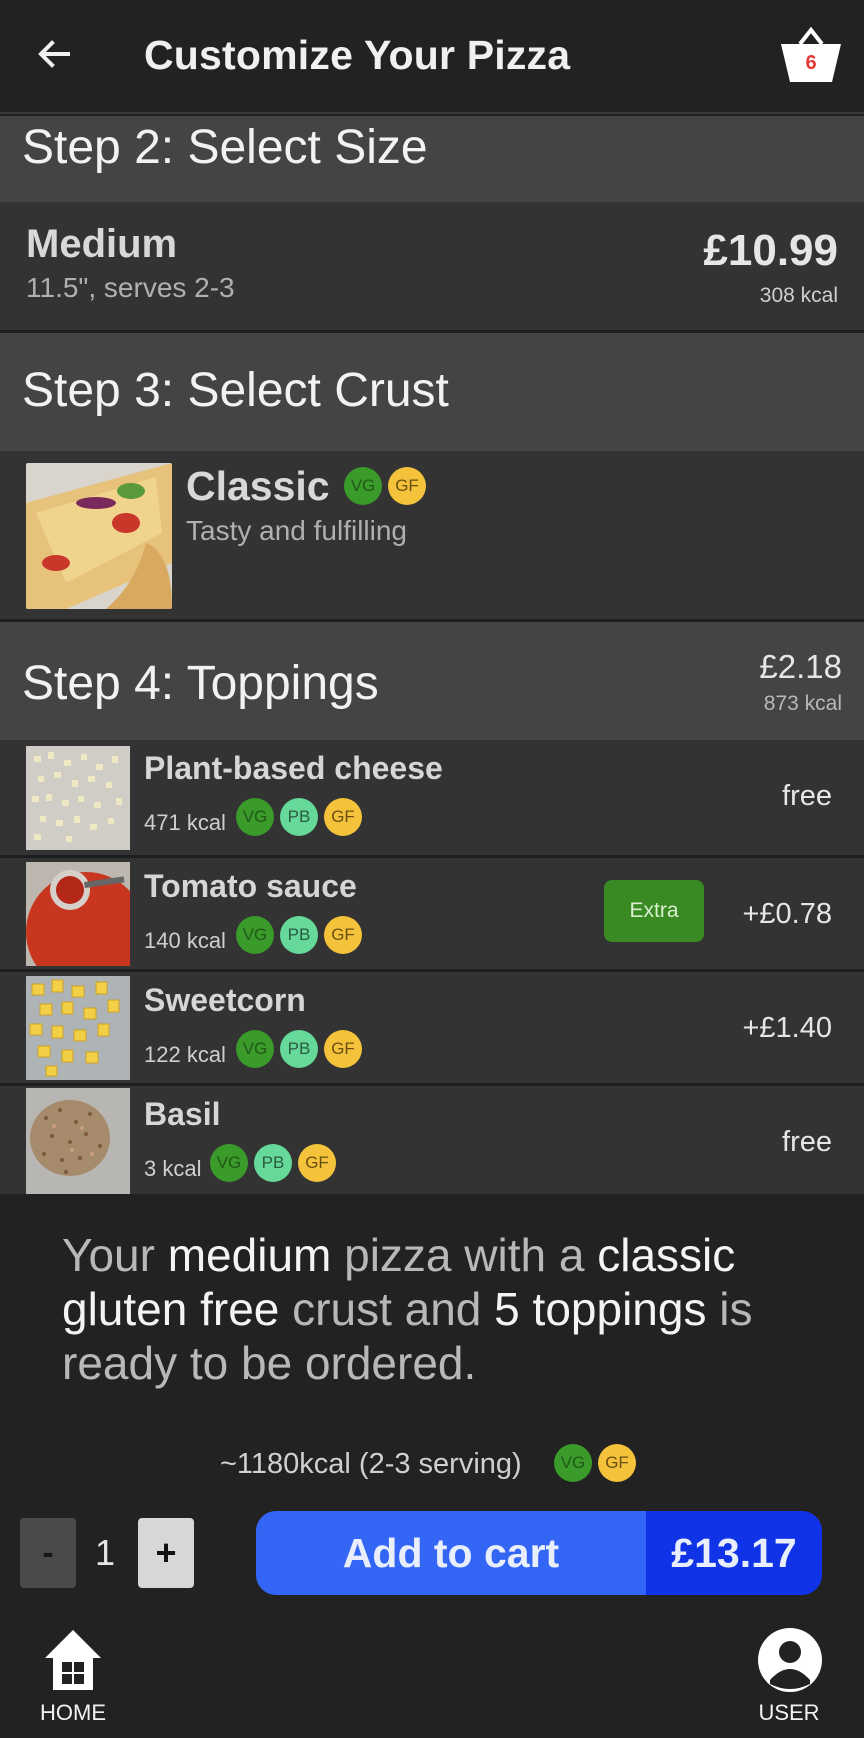  What do you see at coordinates (432, 681) in the screenshot?
I see `toppings-step-header: Step 4: Toppings £2.18 873 kcal` at bounding box center [432, 681].